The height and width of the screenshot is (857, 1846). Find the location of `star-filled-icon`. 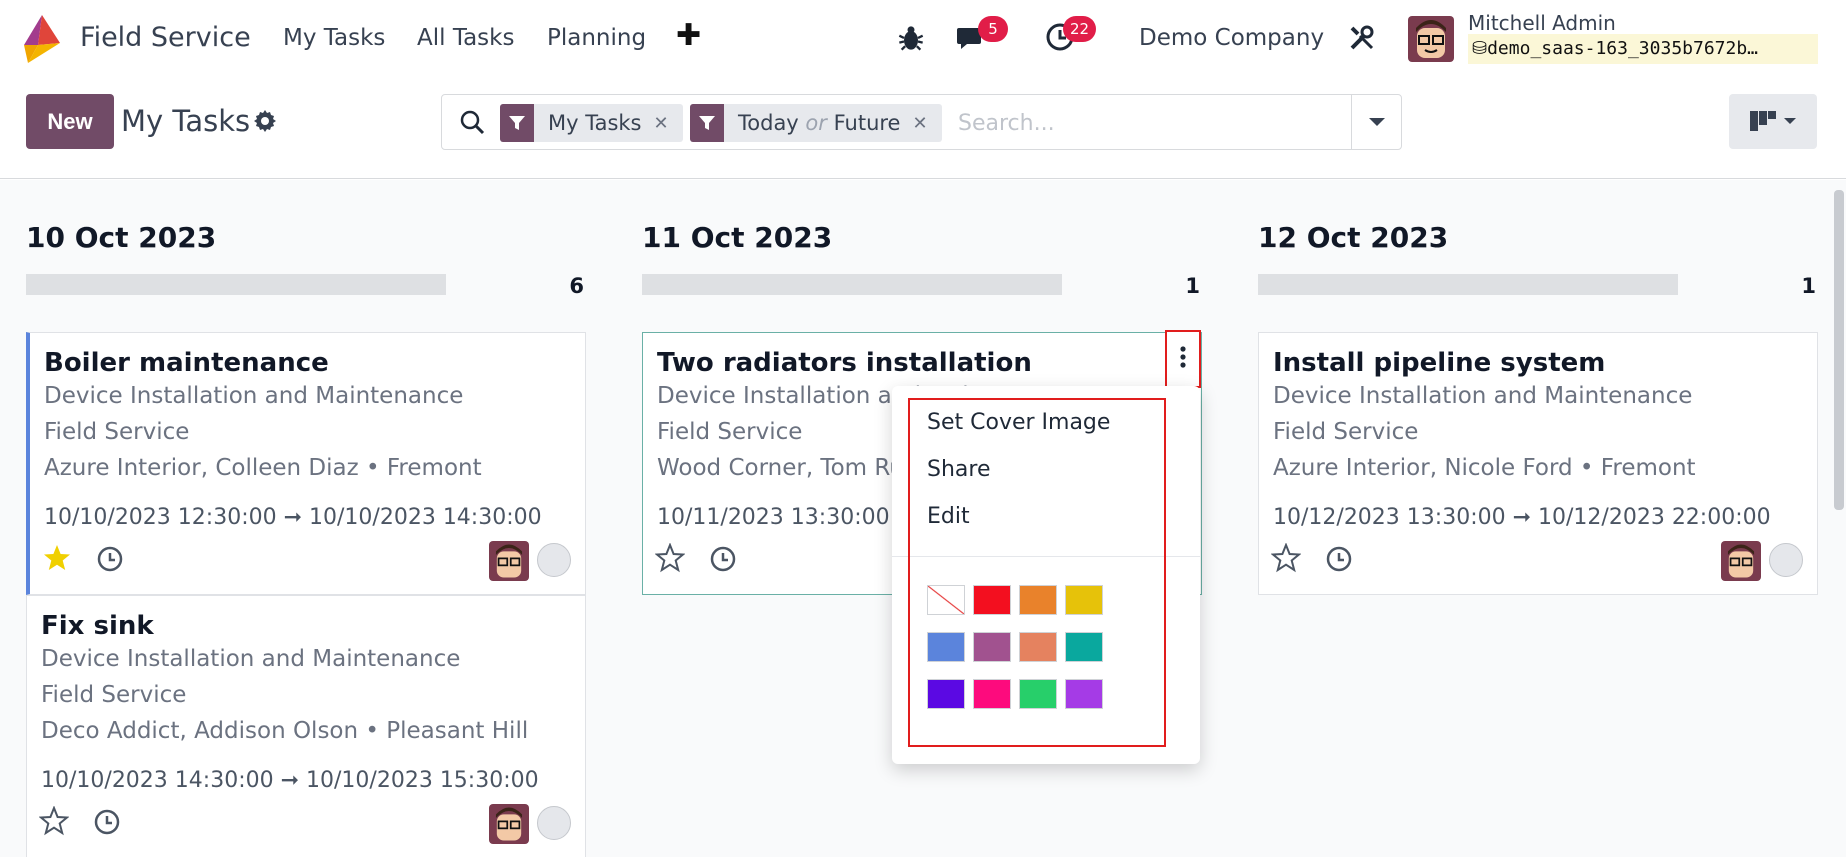

star-filled-icon is located at coordinates (57, 558).